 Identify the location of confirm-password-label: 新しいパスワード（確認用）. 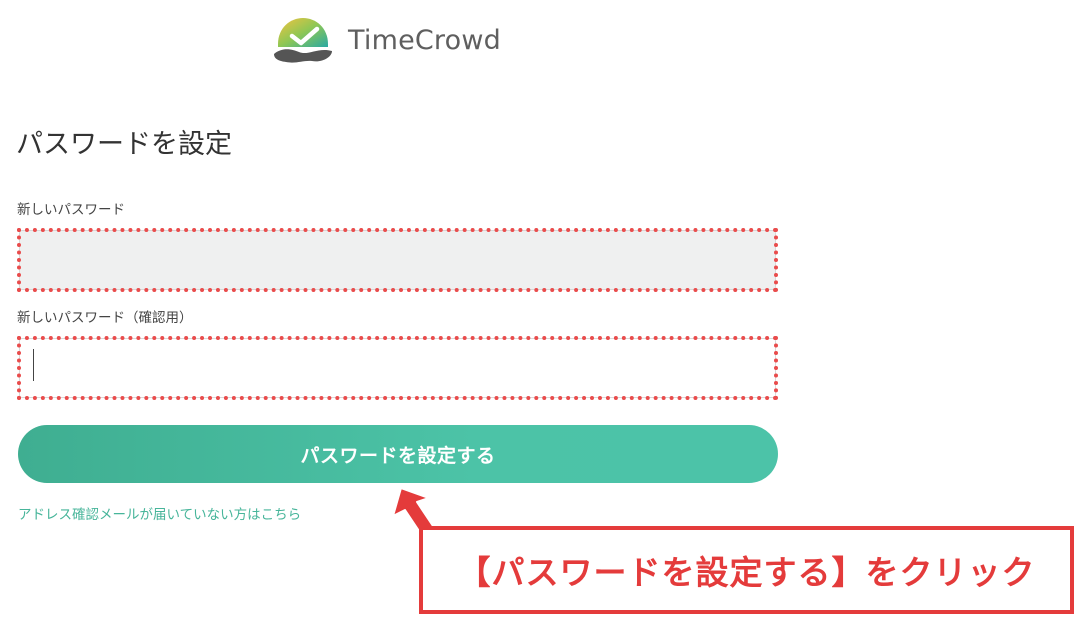
(105, 318).